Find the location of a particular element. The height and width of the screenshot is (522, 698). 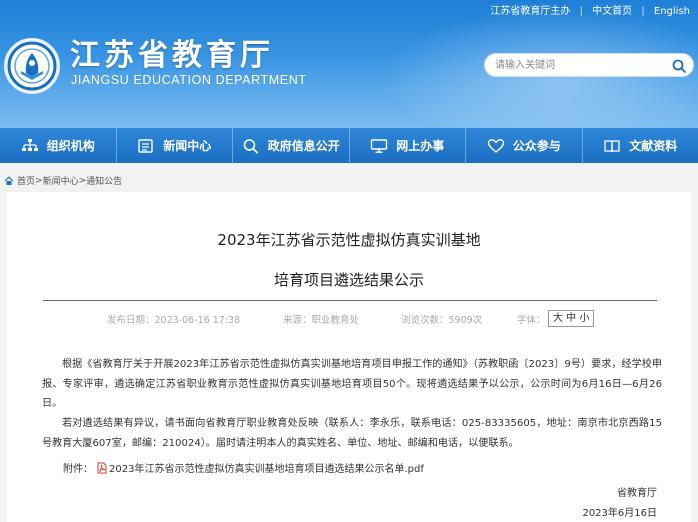

pdf-icon is located at coordinates (102, 467).